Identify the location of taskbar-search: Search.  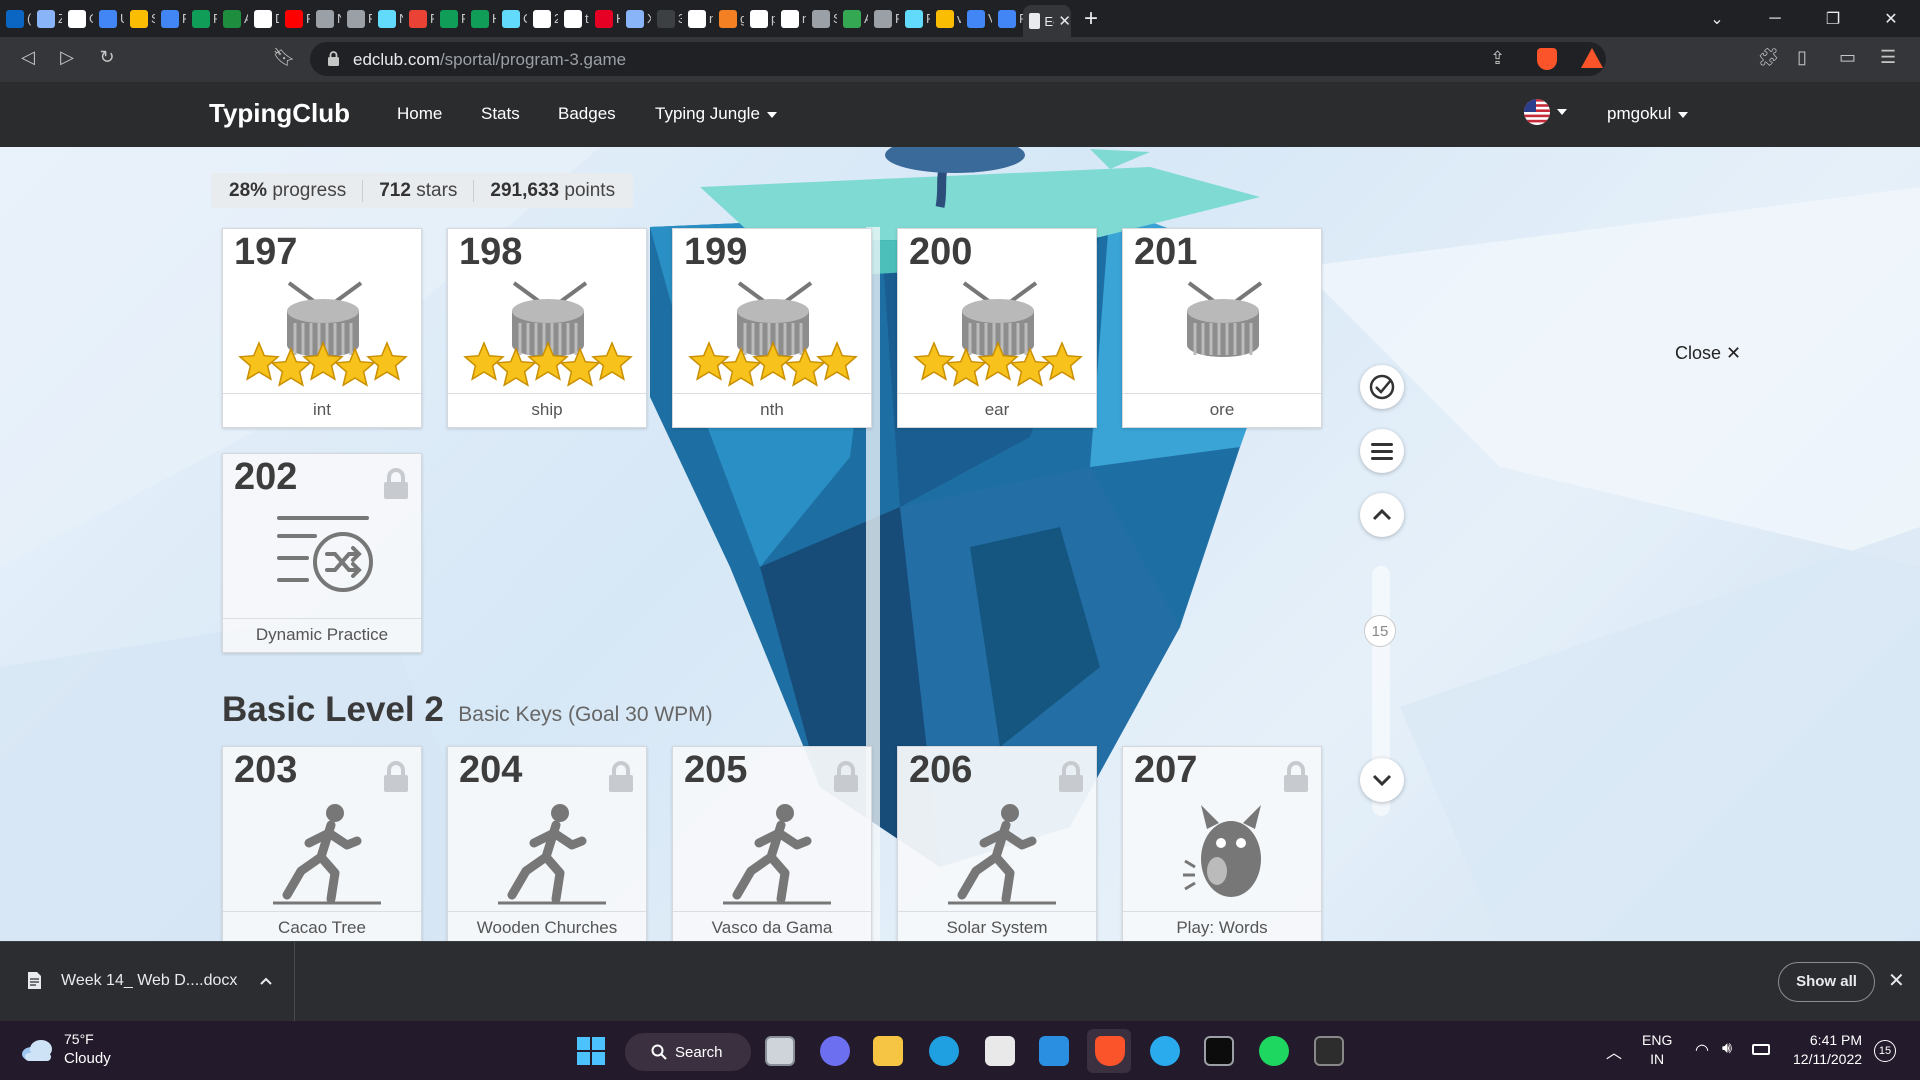
(688, 1052).